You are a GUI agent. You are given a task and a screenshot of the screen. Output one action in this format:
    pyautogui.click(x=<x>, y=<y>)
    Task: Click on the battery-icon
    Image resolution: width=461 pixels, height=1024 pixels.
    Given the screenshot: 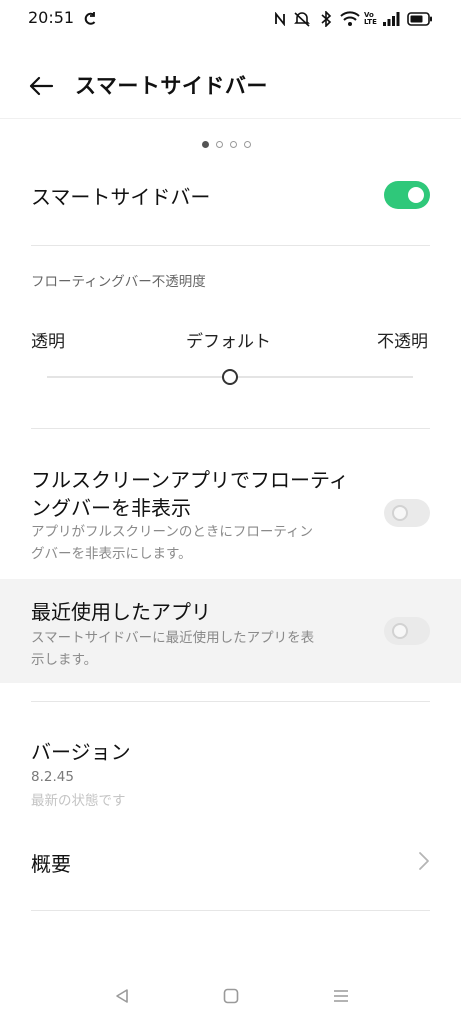 What is the action you would take?
    pyautogui.click(x=420, y=19)
    